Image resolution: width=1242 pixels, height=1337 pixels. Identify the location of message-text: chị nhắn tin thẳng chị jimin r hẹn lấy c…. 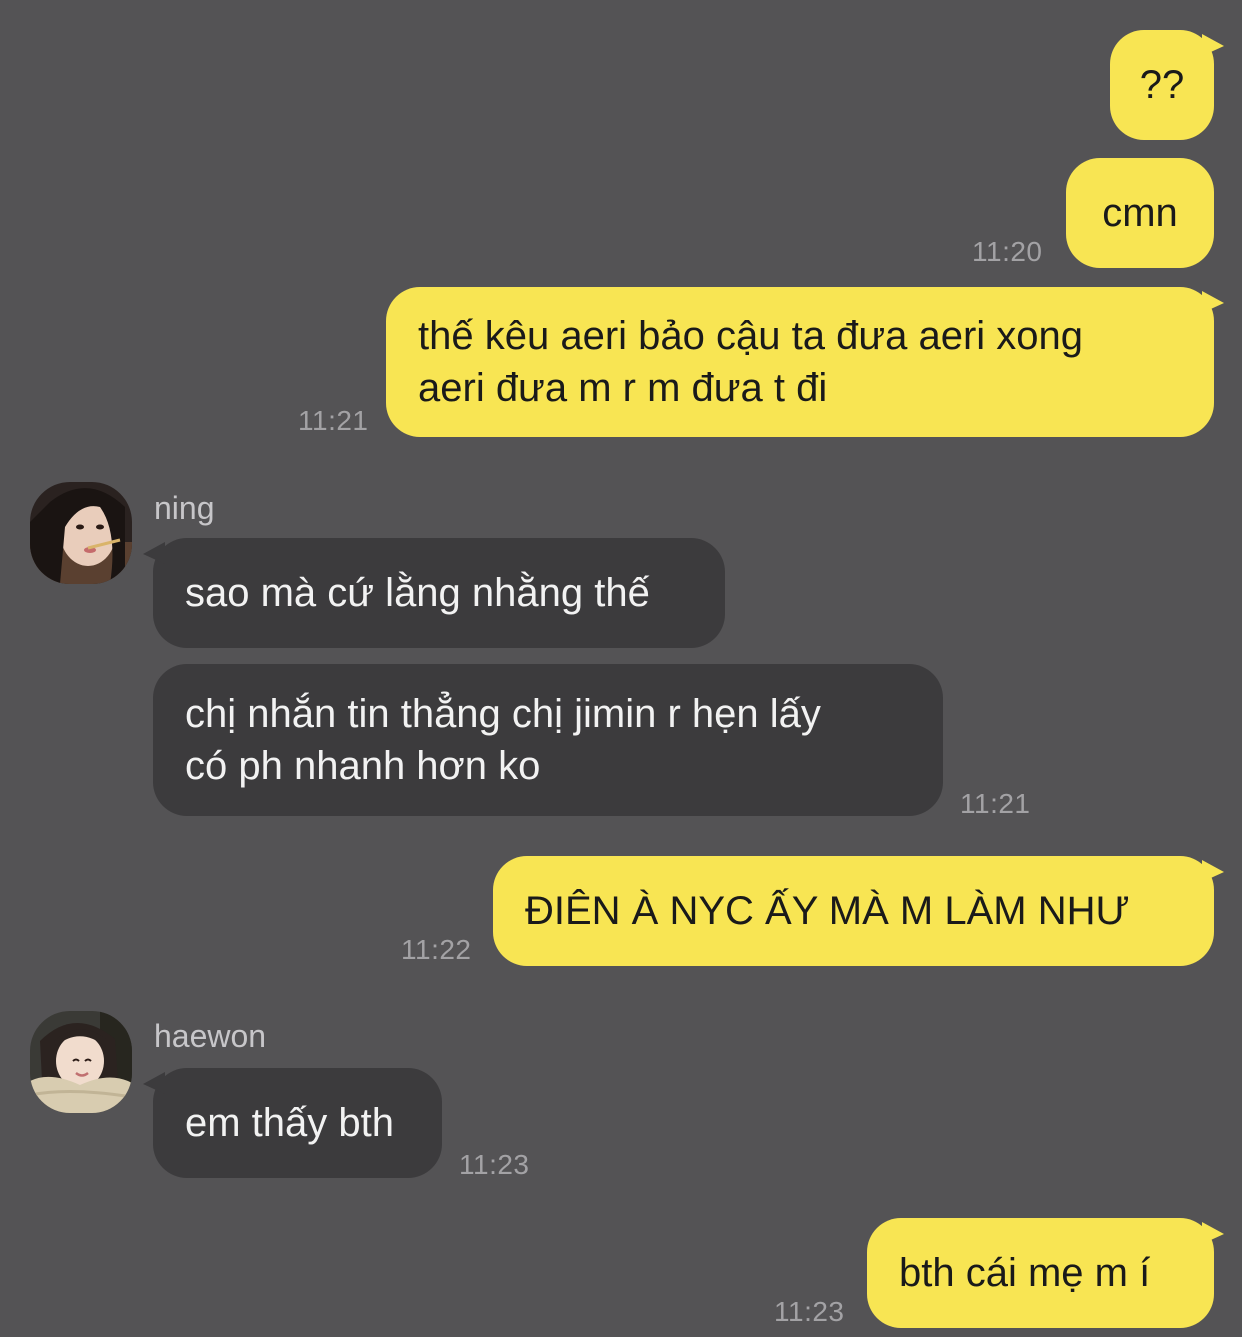
(503, 740).